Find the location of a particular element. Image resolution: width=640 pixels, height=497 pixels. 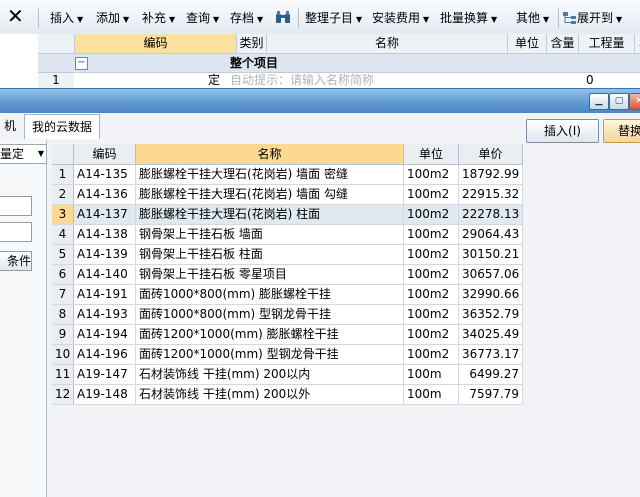

supplement-menu-button: 补充 ▼ is located at coordinates (158, 18).